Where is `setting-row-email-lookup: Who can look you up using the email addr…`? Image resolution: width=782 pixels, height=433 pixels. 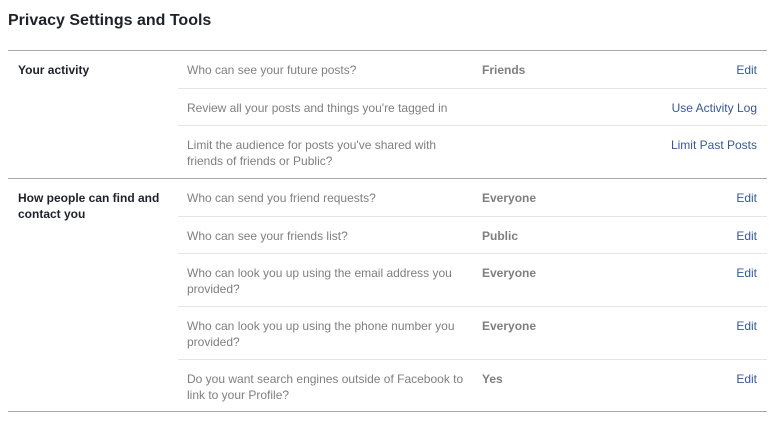 setting-row-email-lookup: Who can look you up using the email addr… is located at coordinates (472, 279).